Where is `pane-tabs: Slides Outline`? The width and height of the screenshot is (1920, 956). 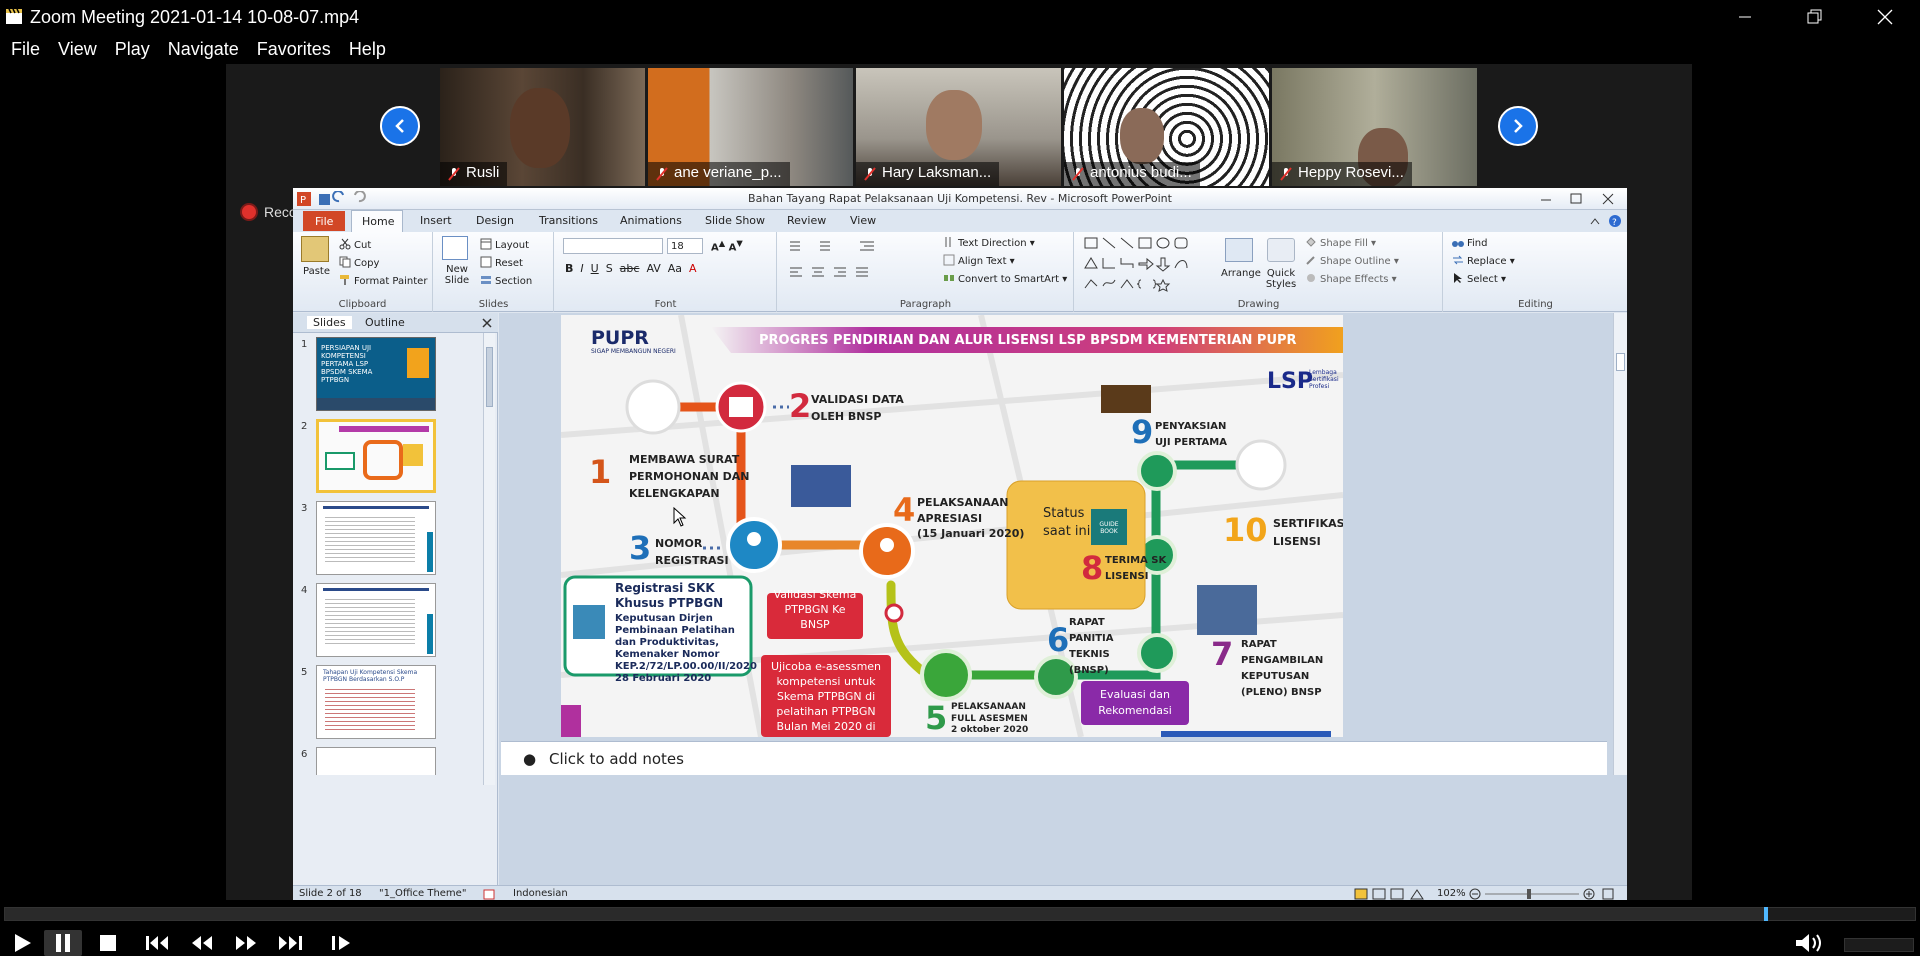 pane-tabs: Slides Outline is located at coordinates (395, 323).